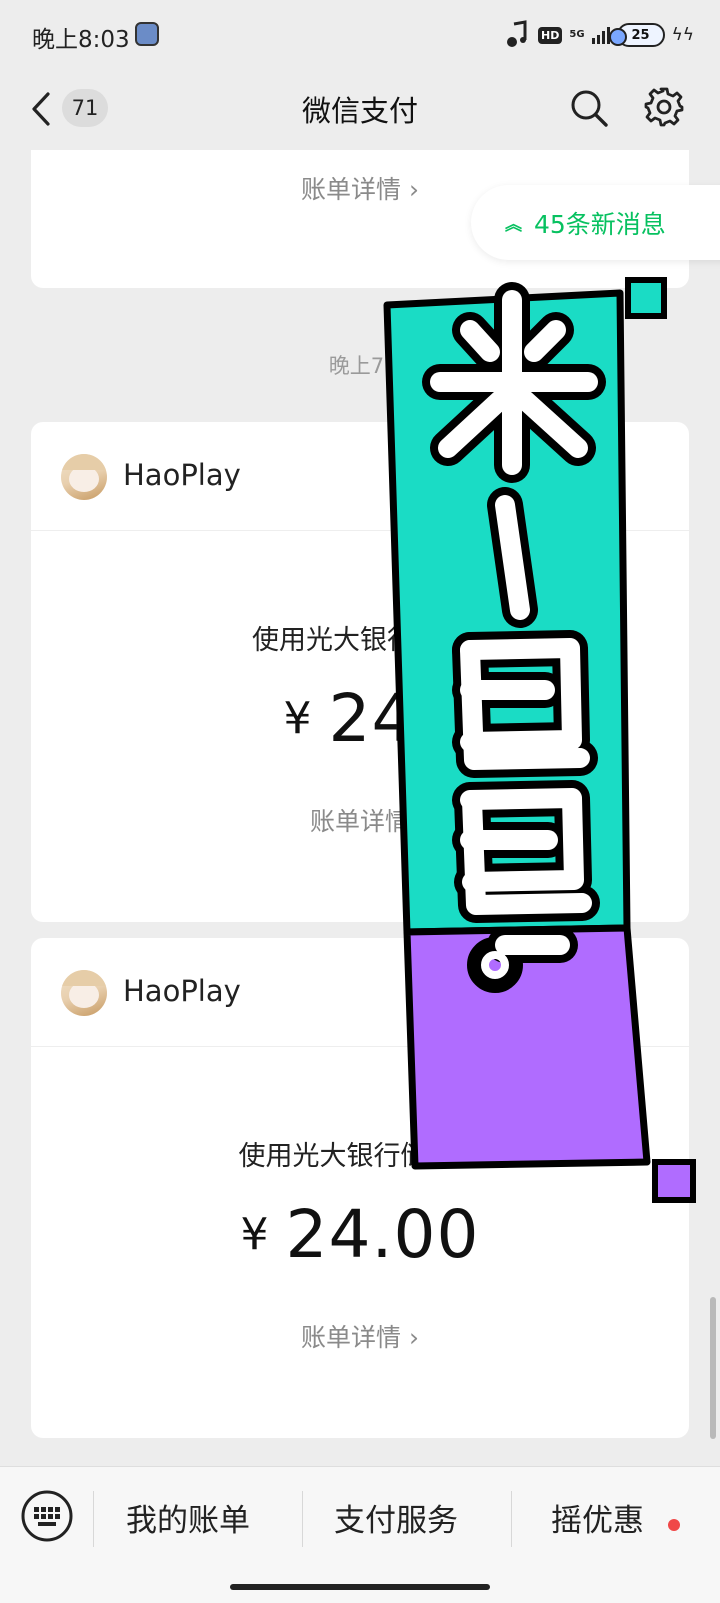  I want to click on bill-detail-link: 账单详情, so click(360, 820).